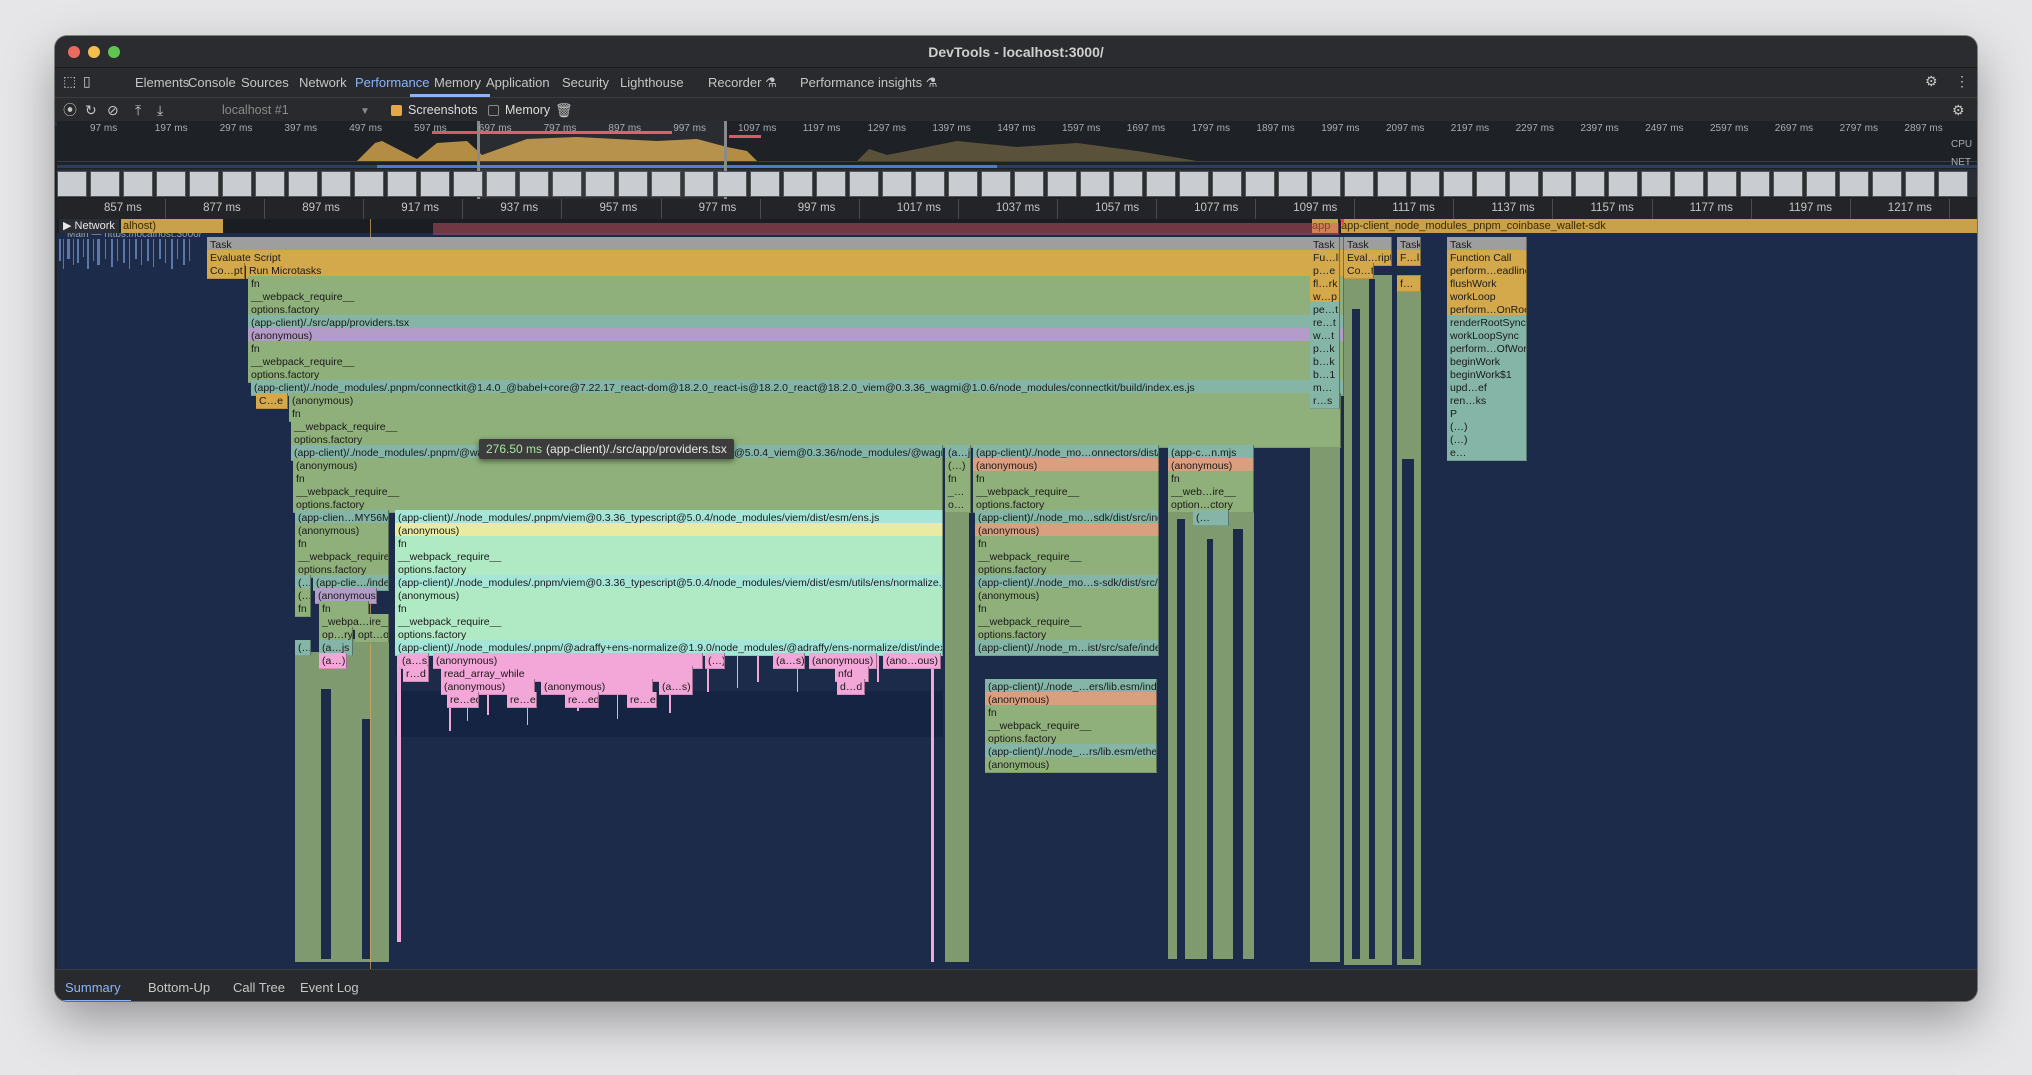 This screenshot has height=1075, width=2032. I want to click on flame-entry: d…d, so click(851, 687).